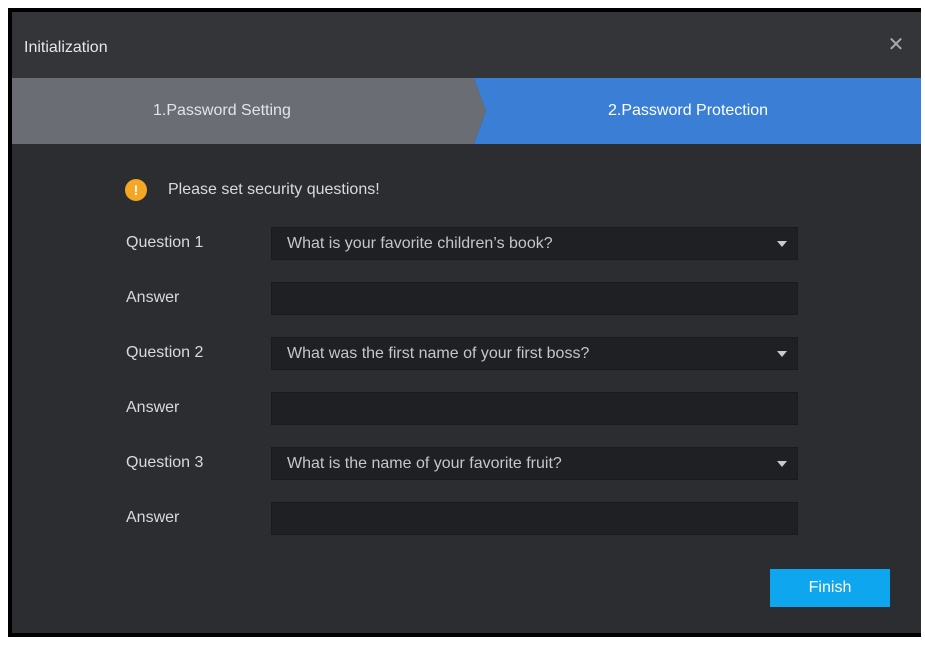 The width and height of the screenshot is (925, 647). Describe the element at coordinates (136, 190) in the screenshot. I see `warning-icon: !` at that location.